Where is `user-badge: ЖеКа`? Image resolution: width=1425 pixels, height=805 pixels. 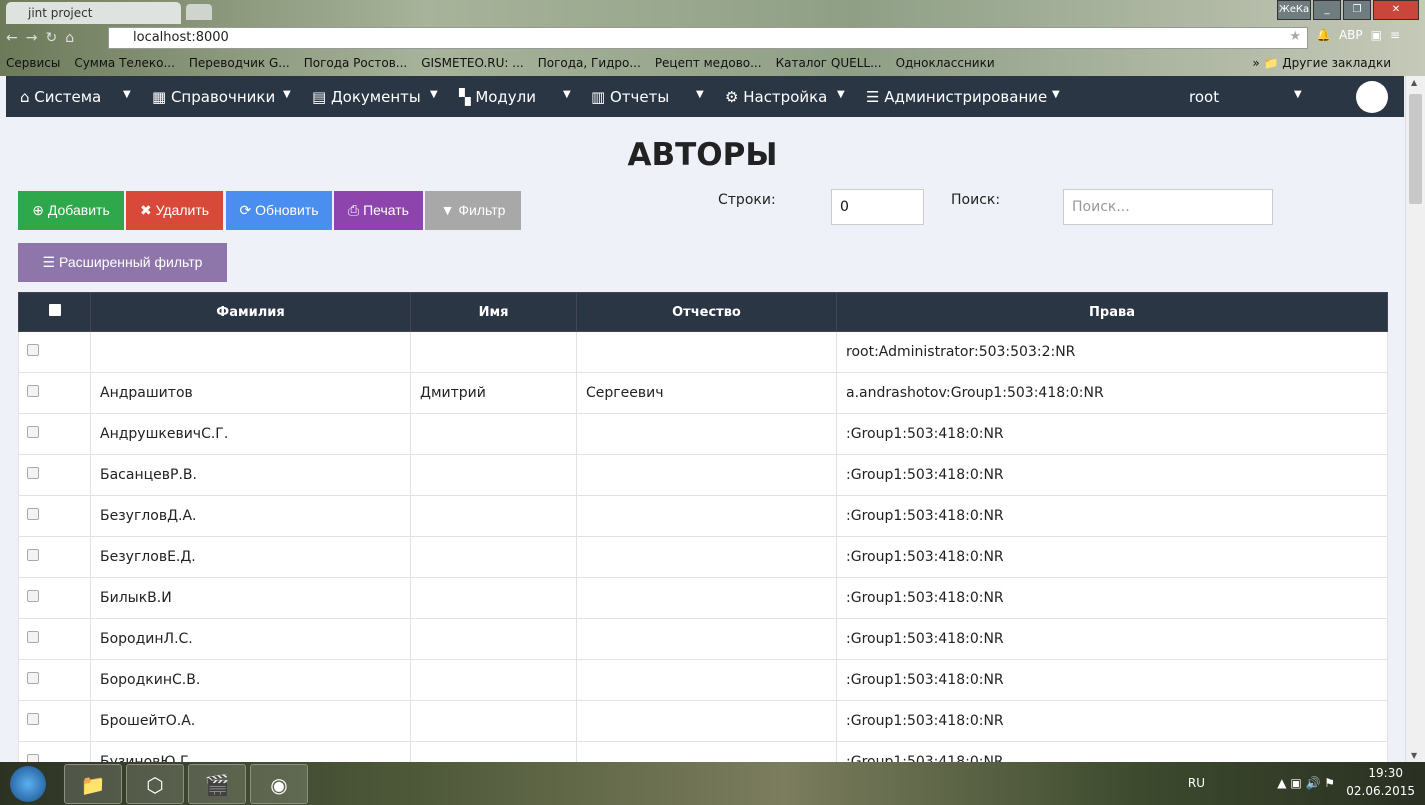 user-badge: ЖеКа is located at coordinates (1294, 10).